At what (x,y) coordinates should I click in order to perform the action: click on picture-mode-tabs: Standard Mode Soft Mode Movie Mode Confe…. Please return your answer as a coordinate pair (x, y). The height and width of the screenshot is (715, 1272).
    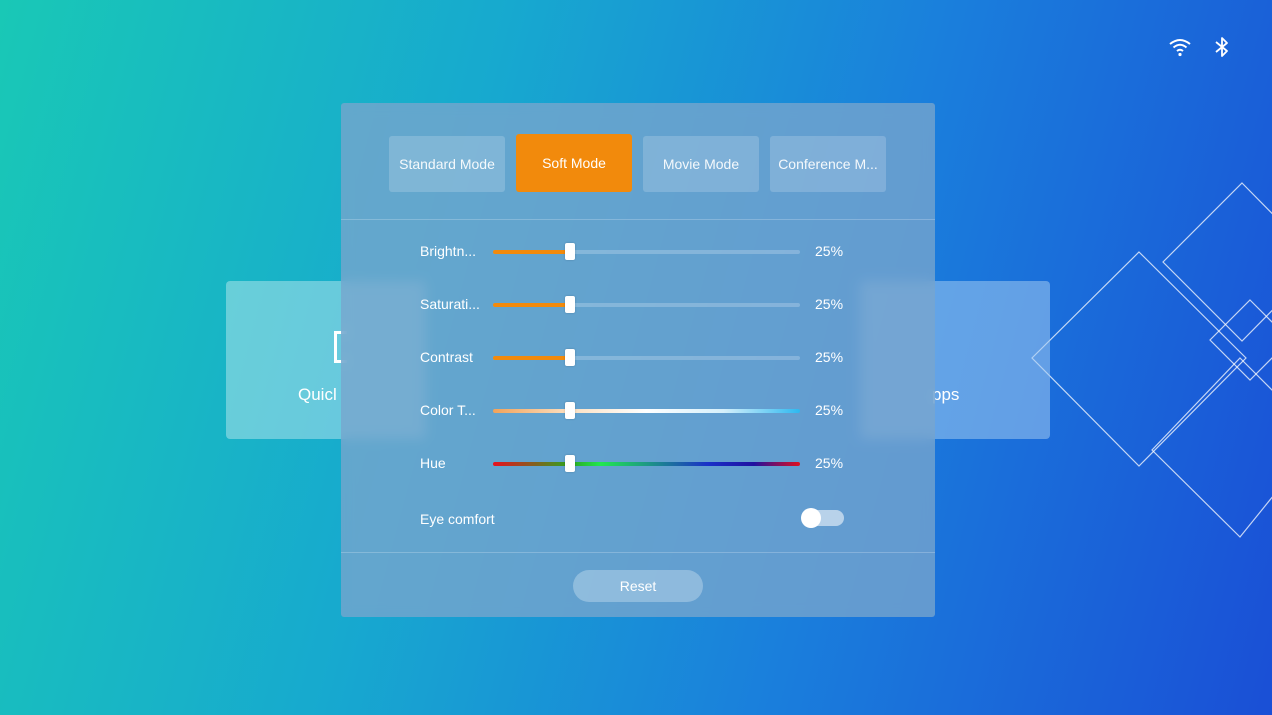
    Looking at the image, I should click on (637, 163).